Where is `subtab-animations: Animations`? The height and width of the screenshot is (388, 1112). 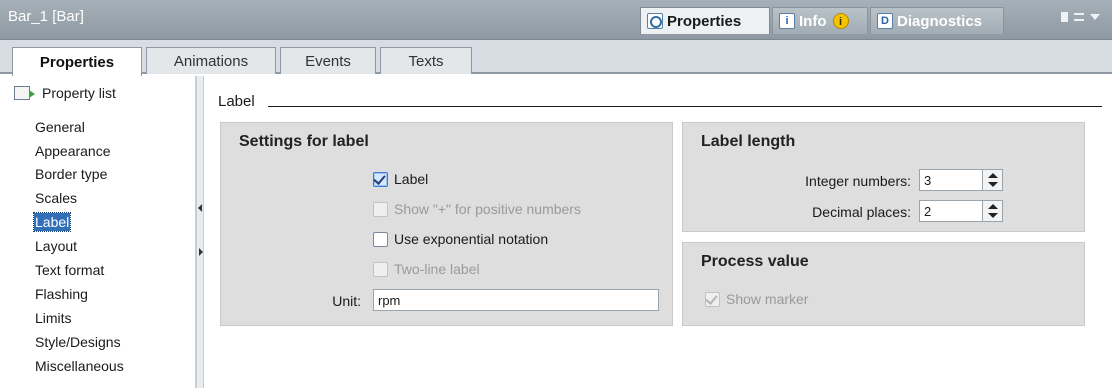
subtab-animations: Animations is located at coordinates (211, 60).